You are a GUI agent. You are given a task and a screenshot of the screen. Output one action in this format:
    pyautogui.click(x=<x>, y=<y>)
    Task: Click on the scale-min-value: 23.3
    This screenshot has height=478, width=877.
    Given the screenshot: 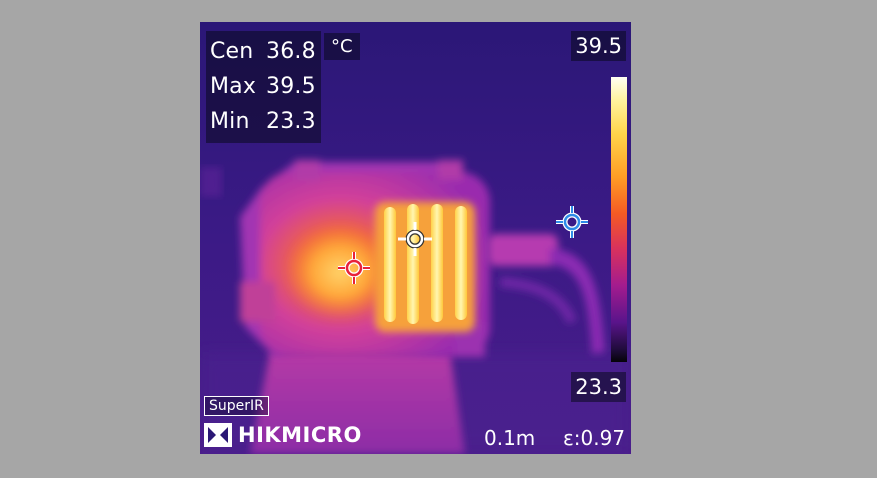 What is the action you would take?
    pyautogui.click(x=598, y=387)
    